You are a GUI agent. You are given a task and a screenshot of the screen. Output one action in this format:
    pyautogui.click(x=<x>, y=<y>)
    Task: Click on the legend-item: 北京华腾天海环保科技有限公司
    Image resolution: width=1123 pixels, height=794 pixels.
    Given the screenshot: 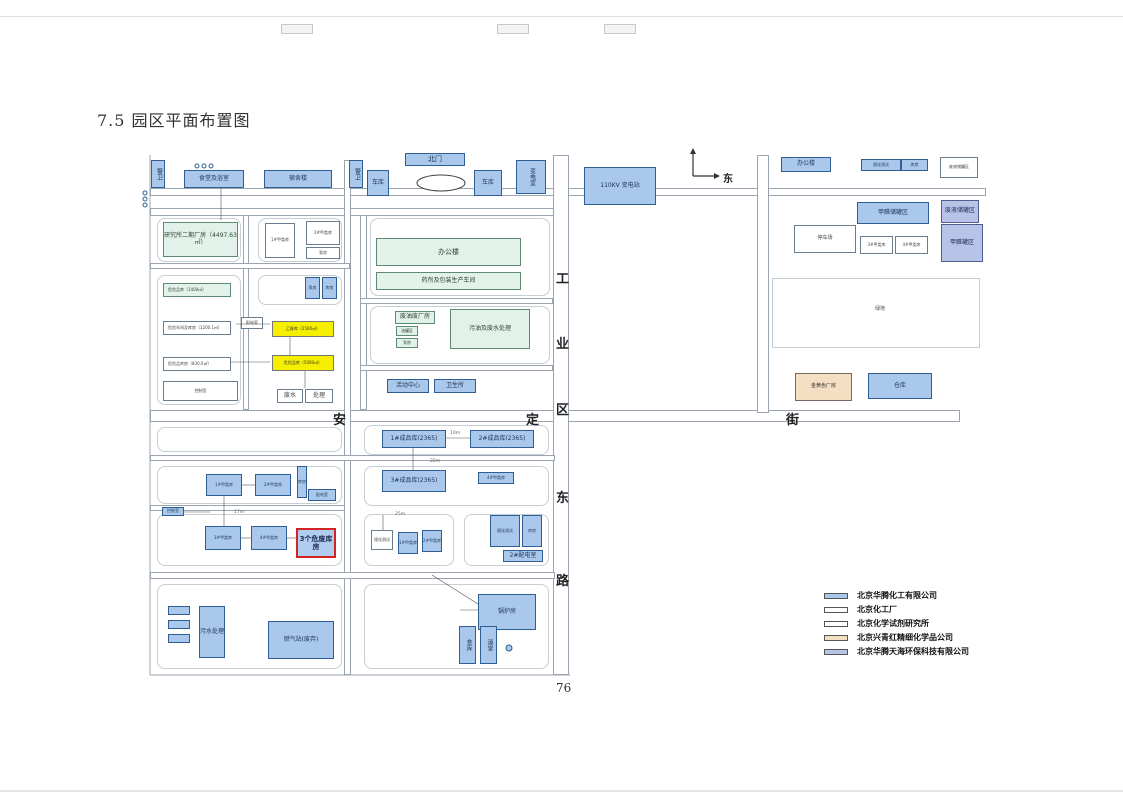 What is the action you would take?
    pyautogui.click(x=896, y=651)
    